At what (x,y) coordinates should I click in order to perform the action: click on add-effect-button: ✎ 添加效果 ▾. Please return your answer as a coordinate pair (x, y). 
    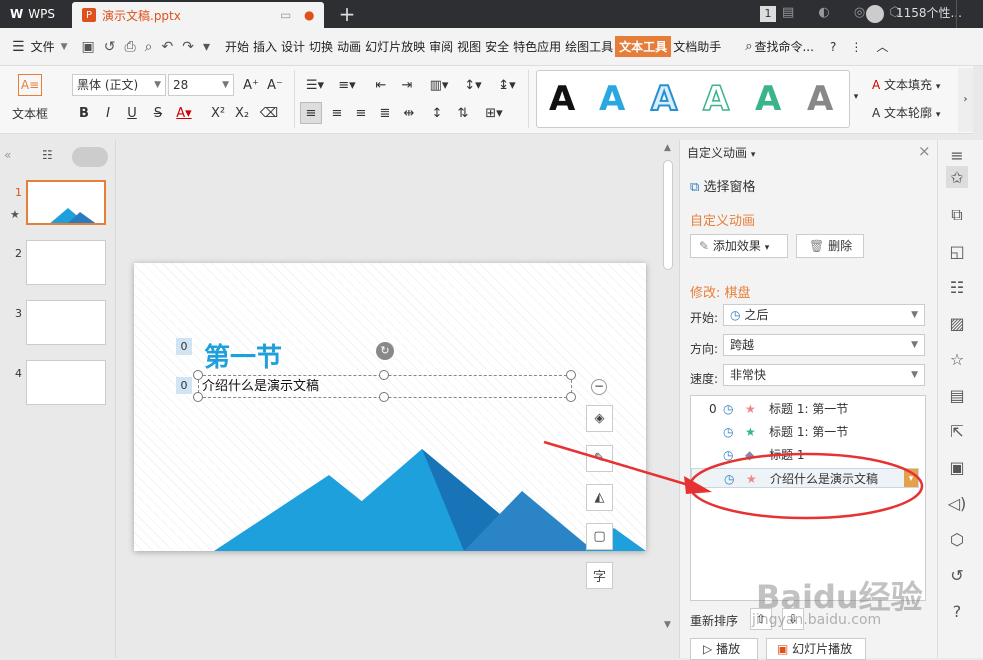
    Looking at the image, I should click on (739, 246).